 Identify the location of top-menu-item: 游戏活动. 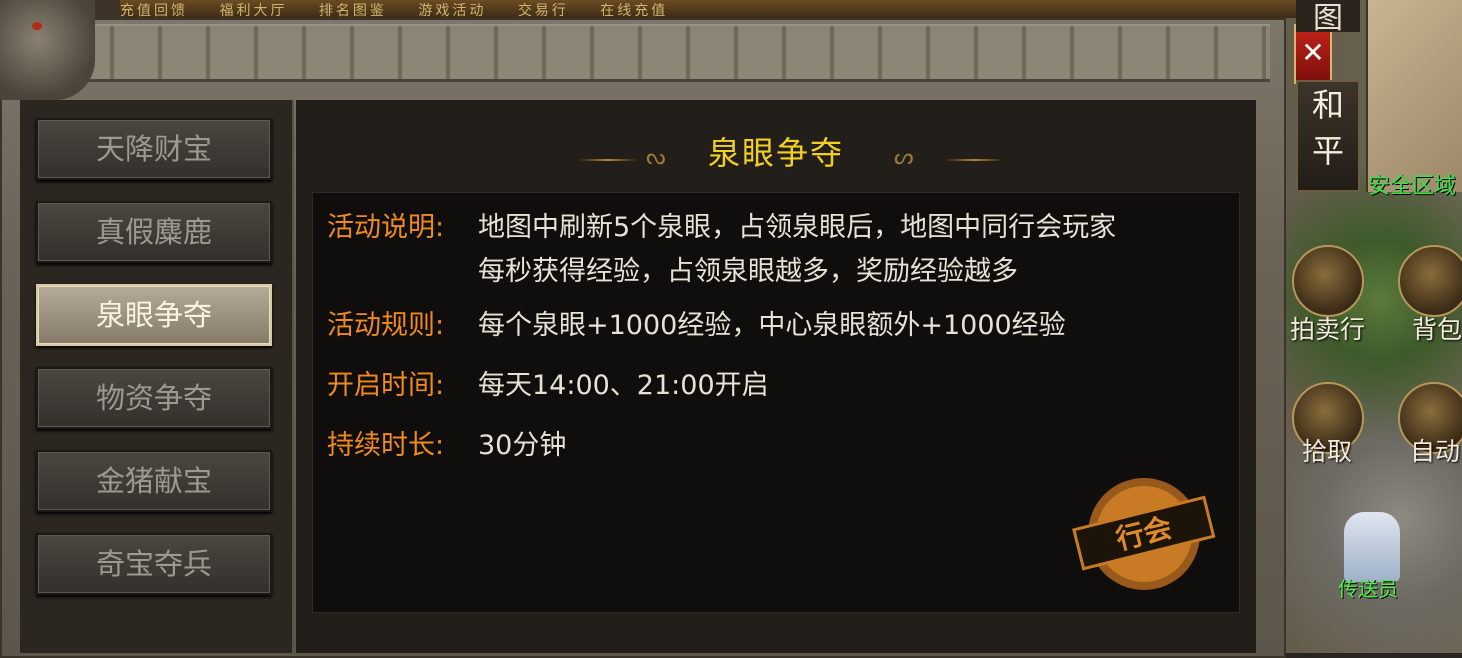
(452, 10).